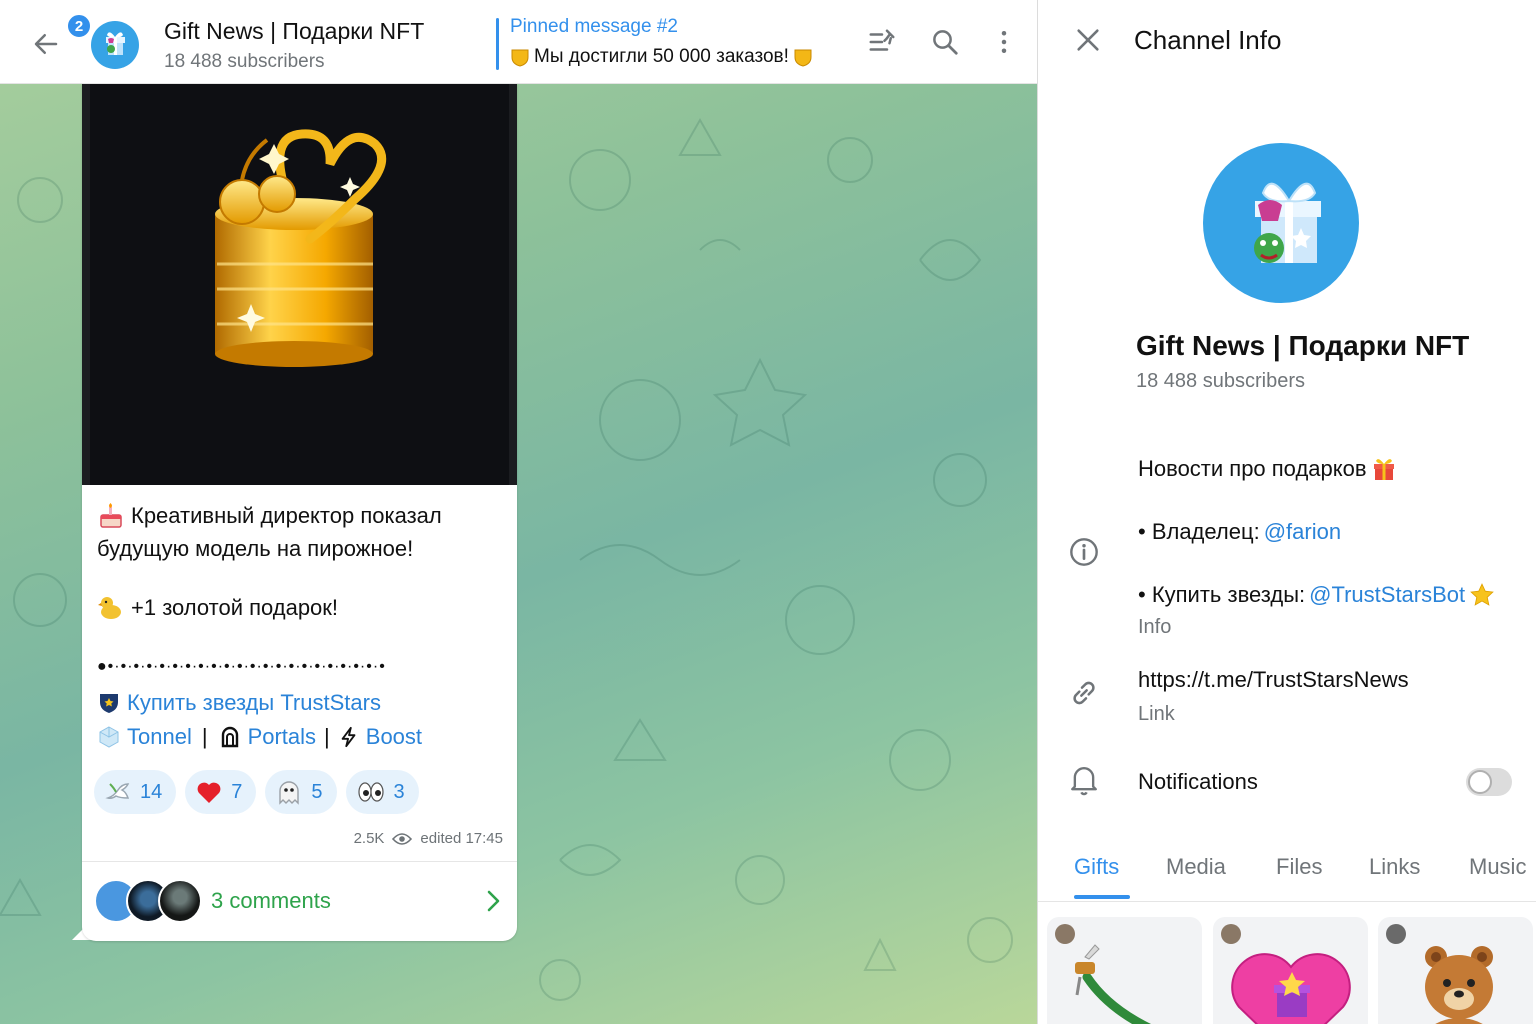 This screenshot has height=1024, width=1536. What do you see at coordinates (1156, 714) in the screenshot?
I see `link-caption: Link` at bounding box center [1156, 714].